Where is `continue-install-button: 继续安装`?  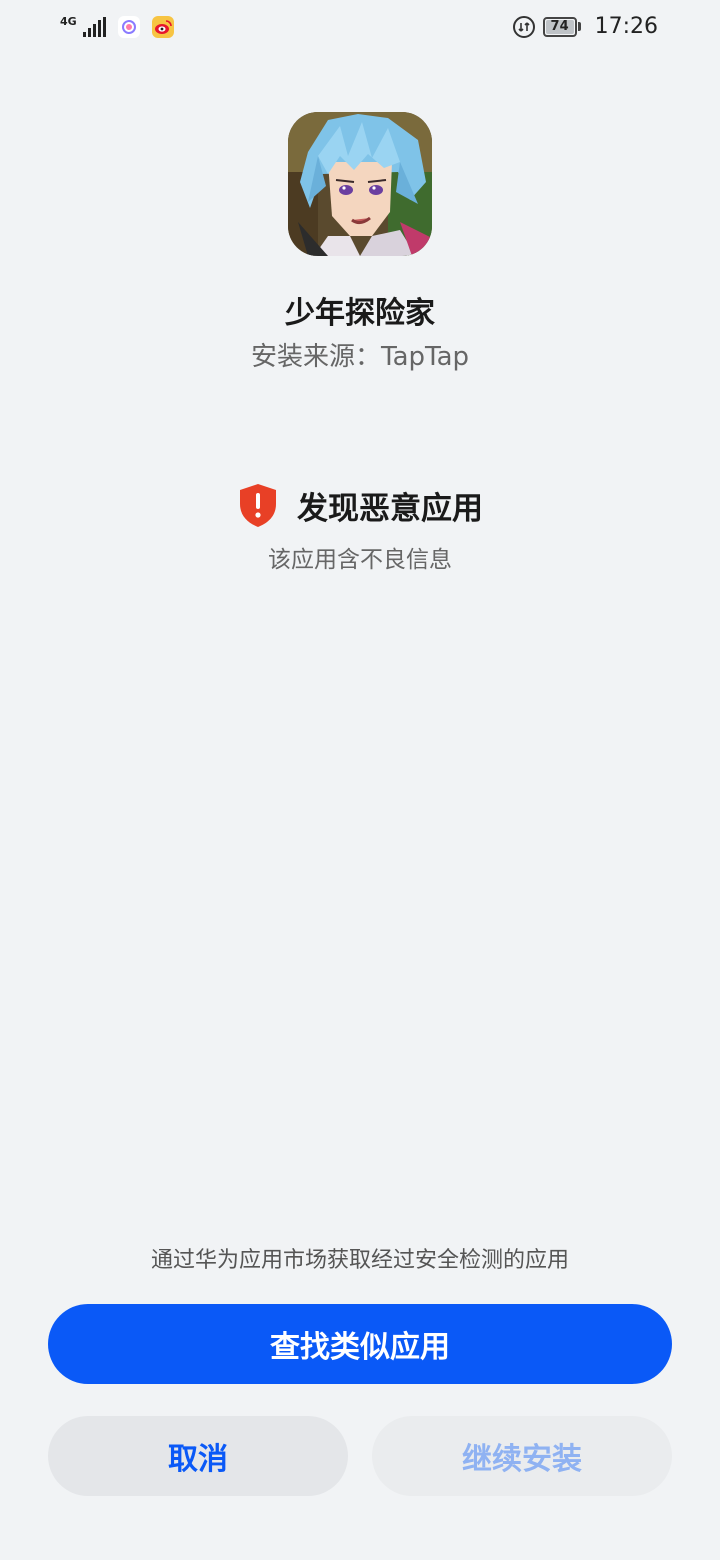
continue-install-button: 继续安装 is located at coordinates (522, 1456).